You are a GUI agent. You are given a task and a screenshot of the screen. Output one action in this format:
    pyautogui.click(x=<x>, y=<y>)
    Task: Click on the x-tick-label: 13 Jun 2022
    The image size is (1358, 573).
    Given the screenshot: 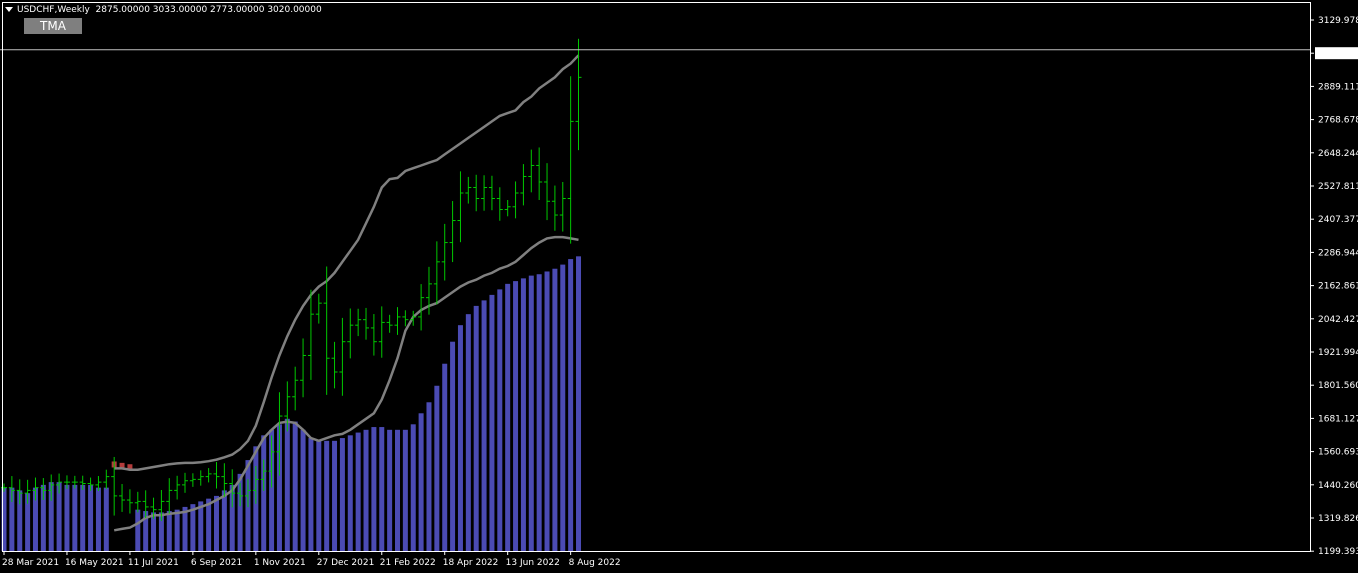 What is the action you would take?
    pyautogui.click(x=533, y=563)
    